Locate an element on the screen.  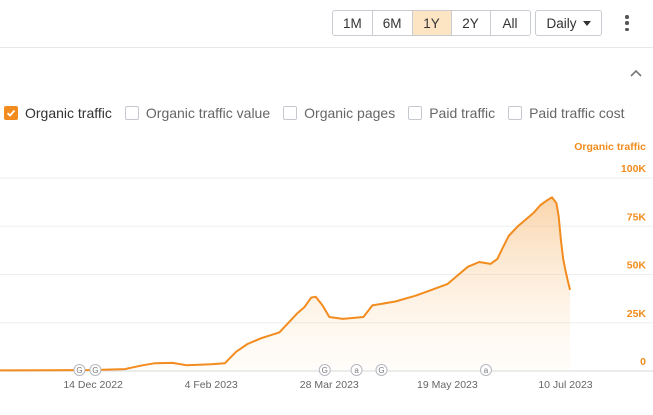
checkbox-checked-icon is located at coordinates (11, 113).